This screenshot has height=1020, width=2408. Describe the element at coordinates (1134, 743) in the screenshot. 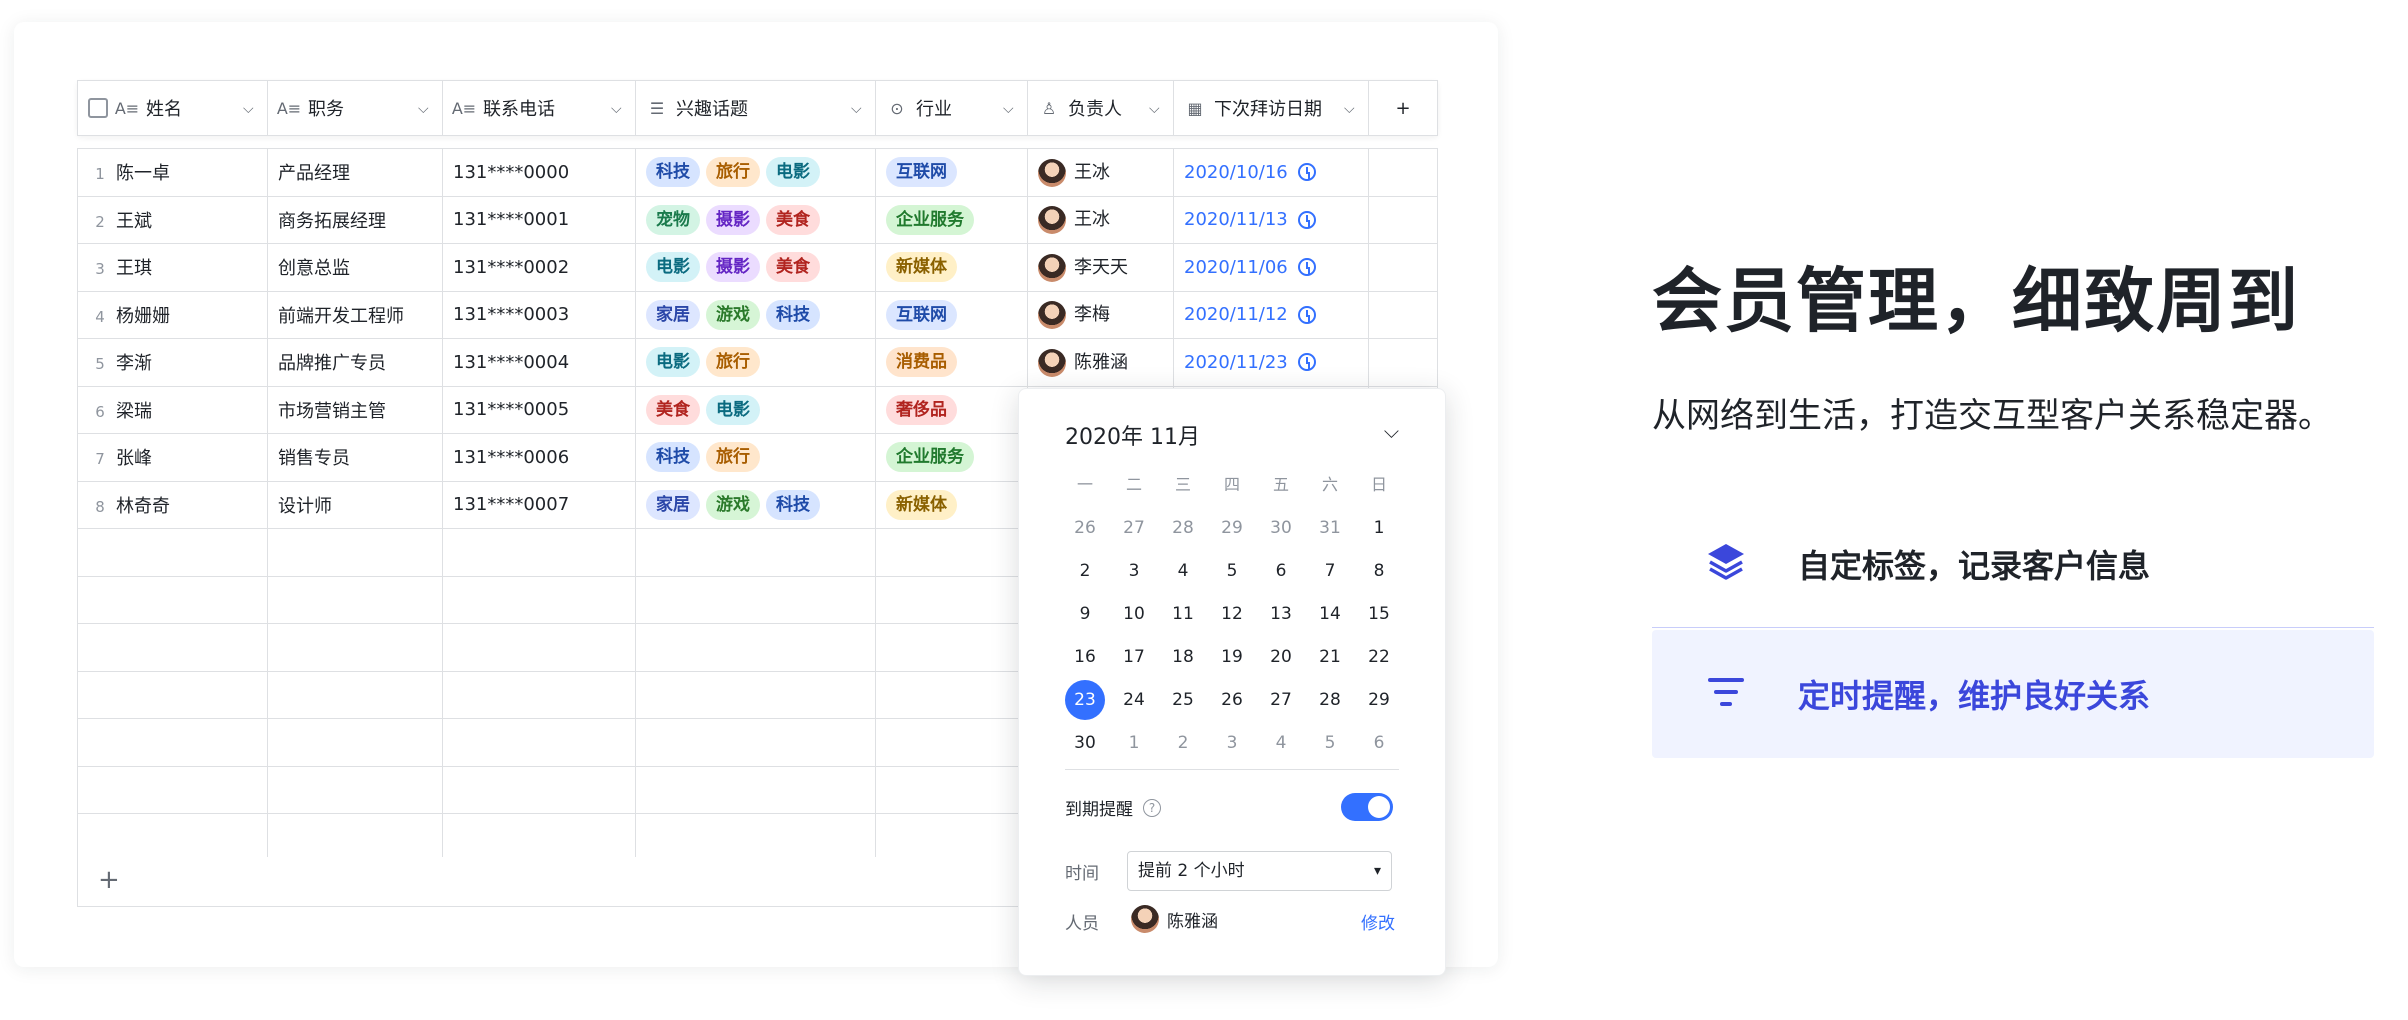

I see `calendar-day: 1` at that location.